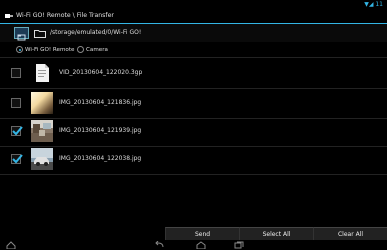 This screenshot has width=387, height=250. I want to click on clear-all-button: Clear All, so click(350, 233).